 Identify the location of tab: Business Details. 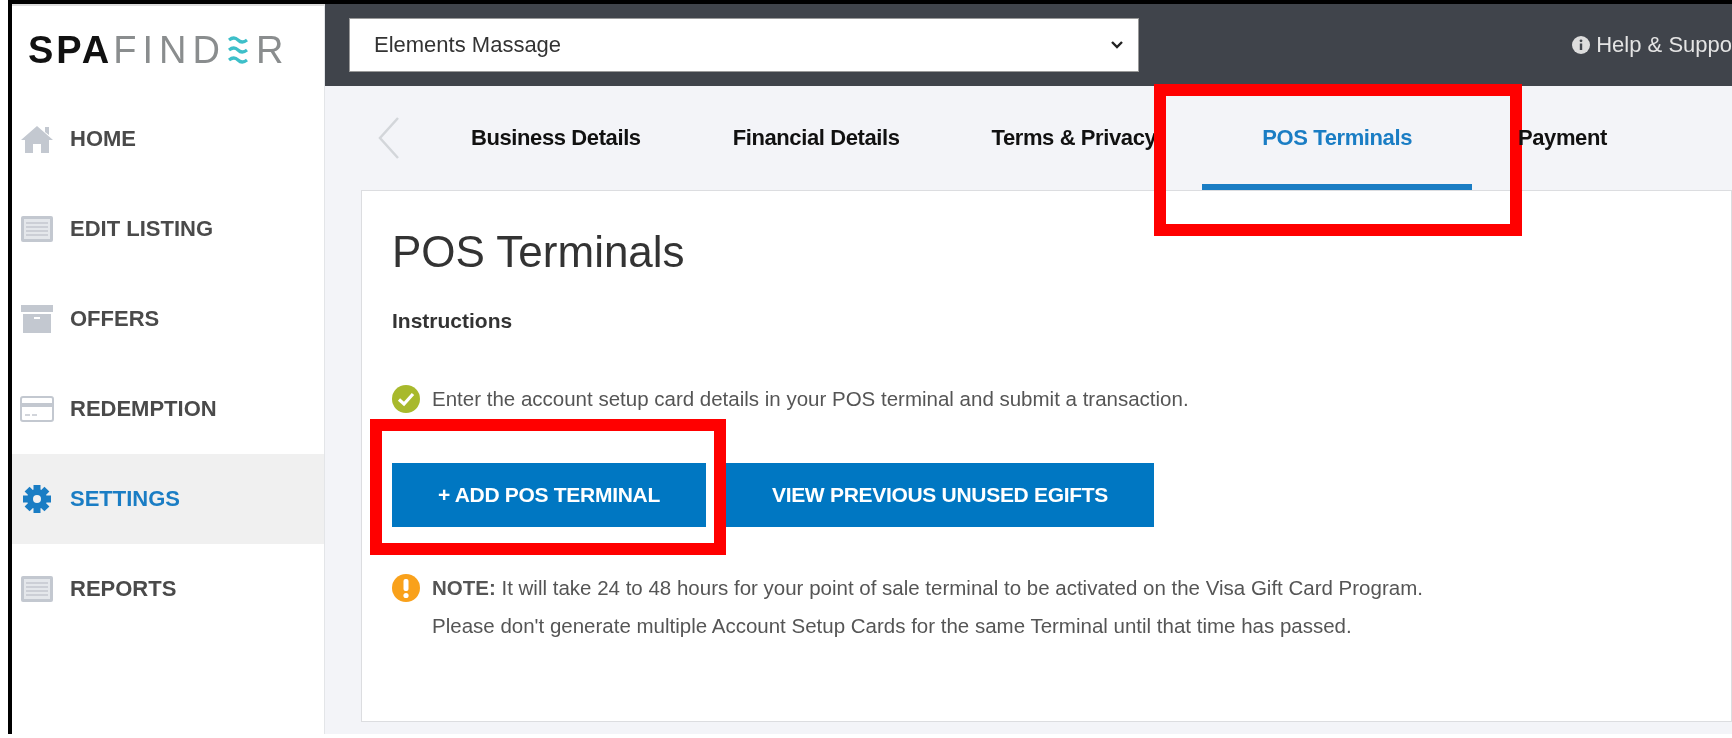
(574, 138).